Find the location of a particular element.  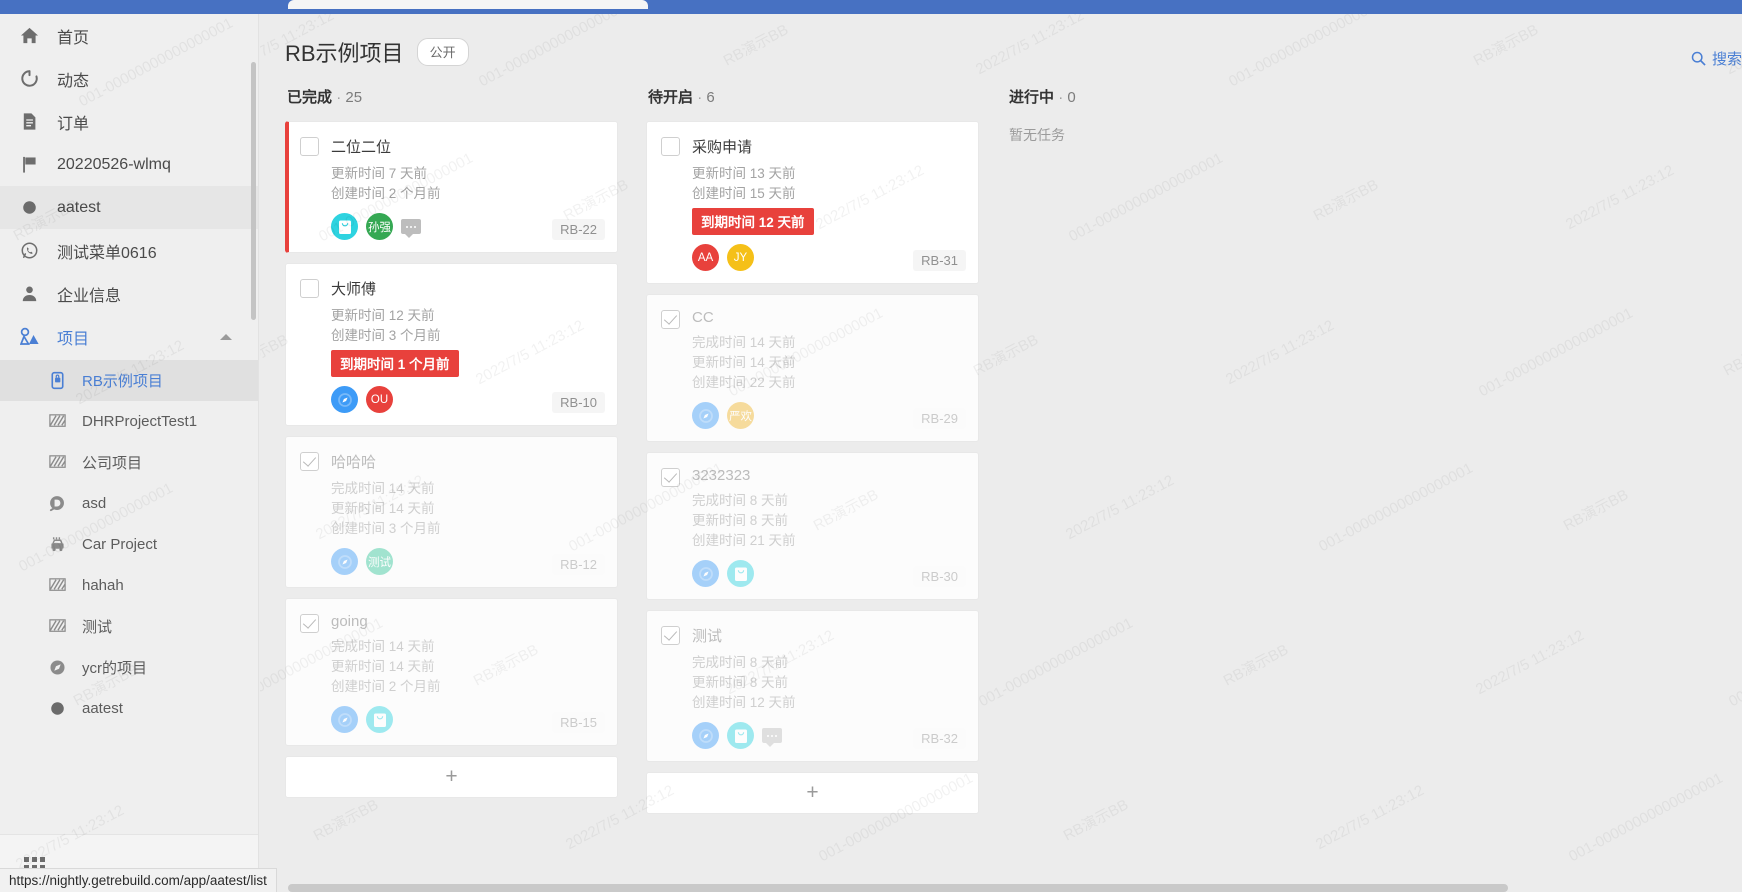

card-meta-line: 创建时间 22 天前 is located at coordinates (744, 382).